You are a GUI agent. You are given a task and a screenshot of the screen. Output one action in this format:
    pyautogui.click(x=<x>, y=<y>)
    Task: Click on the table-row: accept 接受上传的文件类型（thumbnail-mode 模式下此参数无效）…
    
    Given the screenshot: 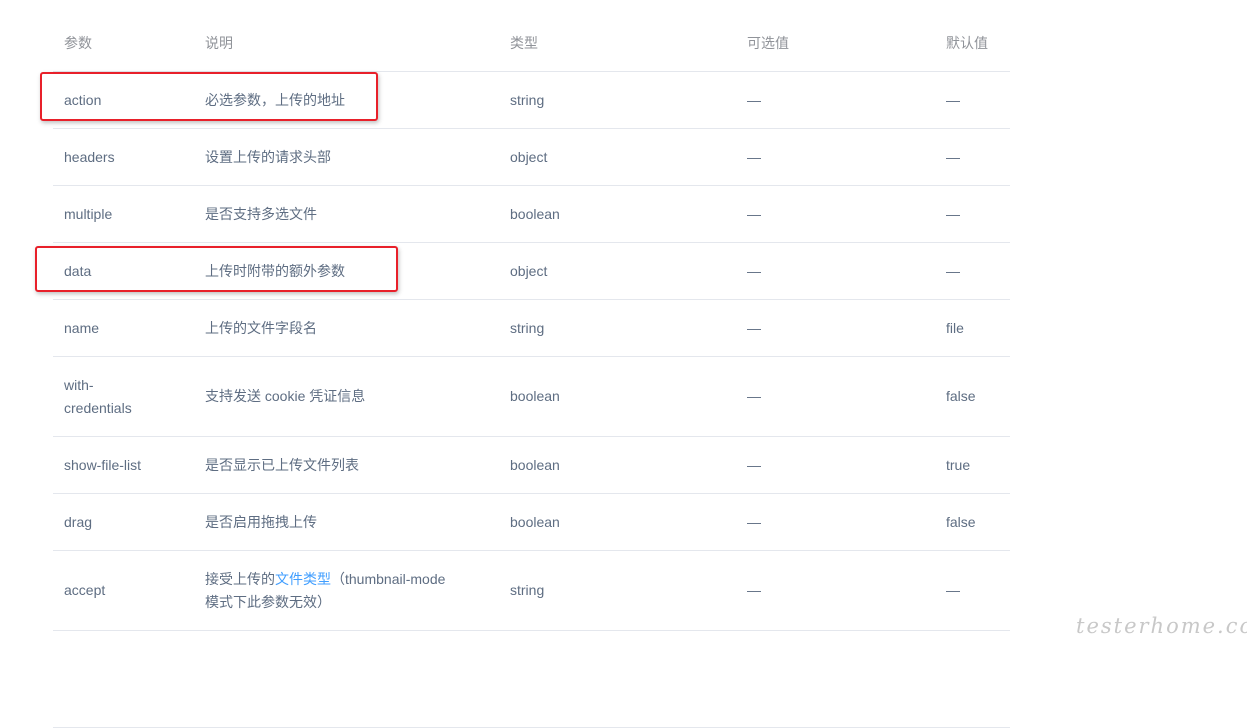 What is the action you would take?
    pyautogui.click(x=531, y=590)
    